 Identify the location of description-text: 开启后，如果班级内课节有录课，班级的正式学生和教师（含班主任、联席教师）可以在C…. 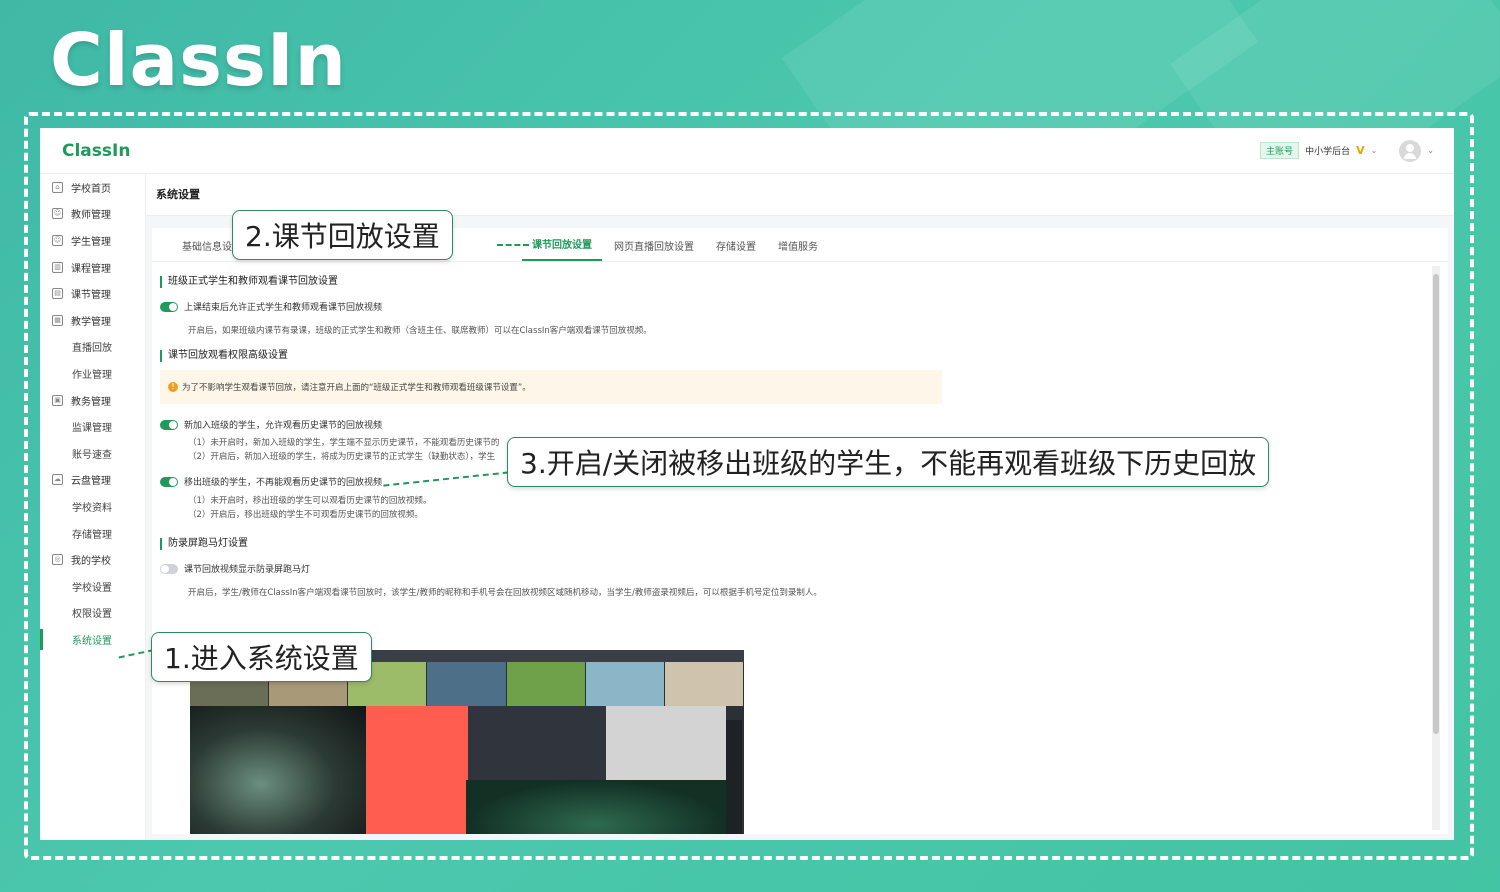
(420, 331).